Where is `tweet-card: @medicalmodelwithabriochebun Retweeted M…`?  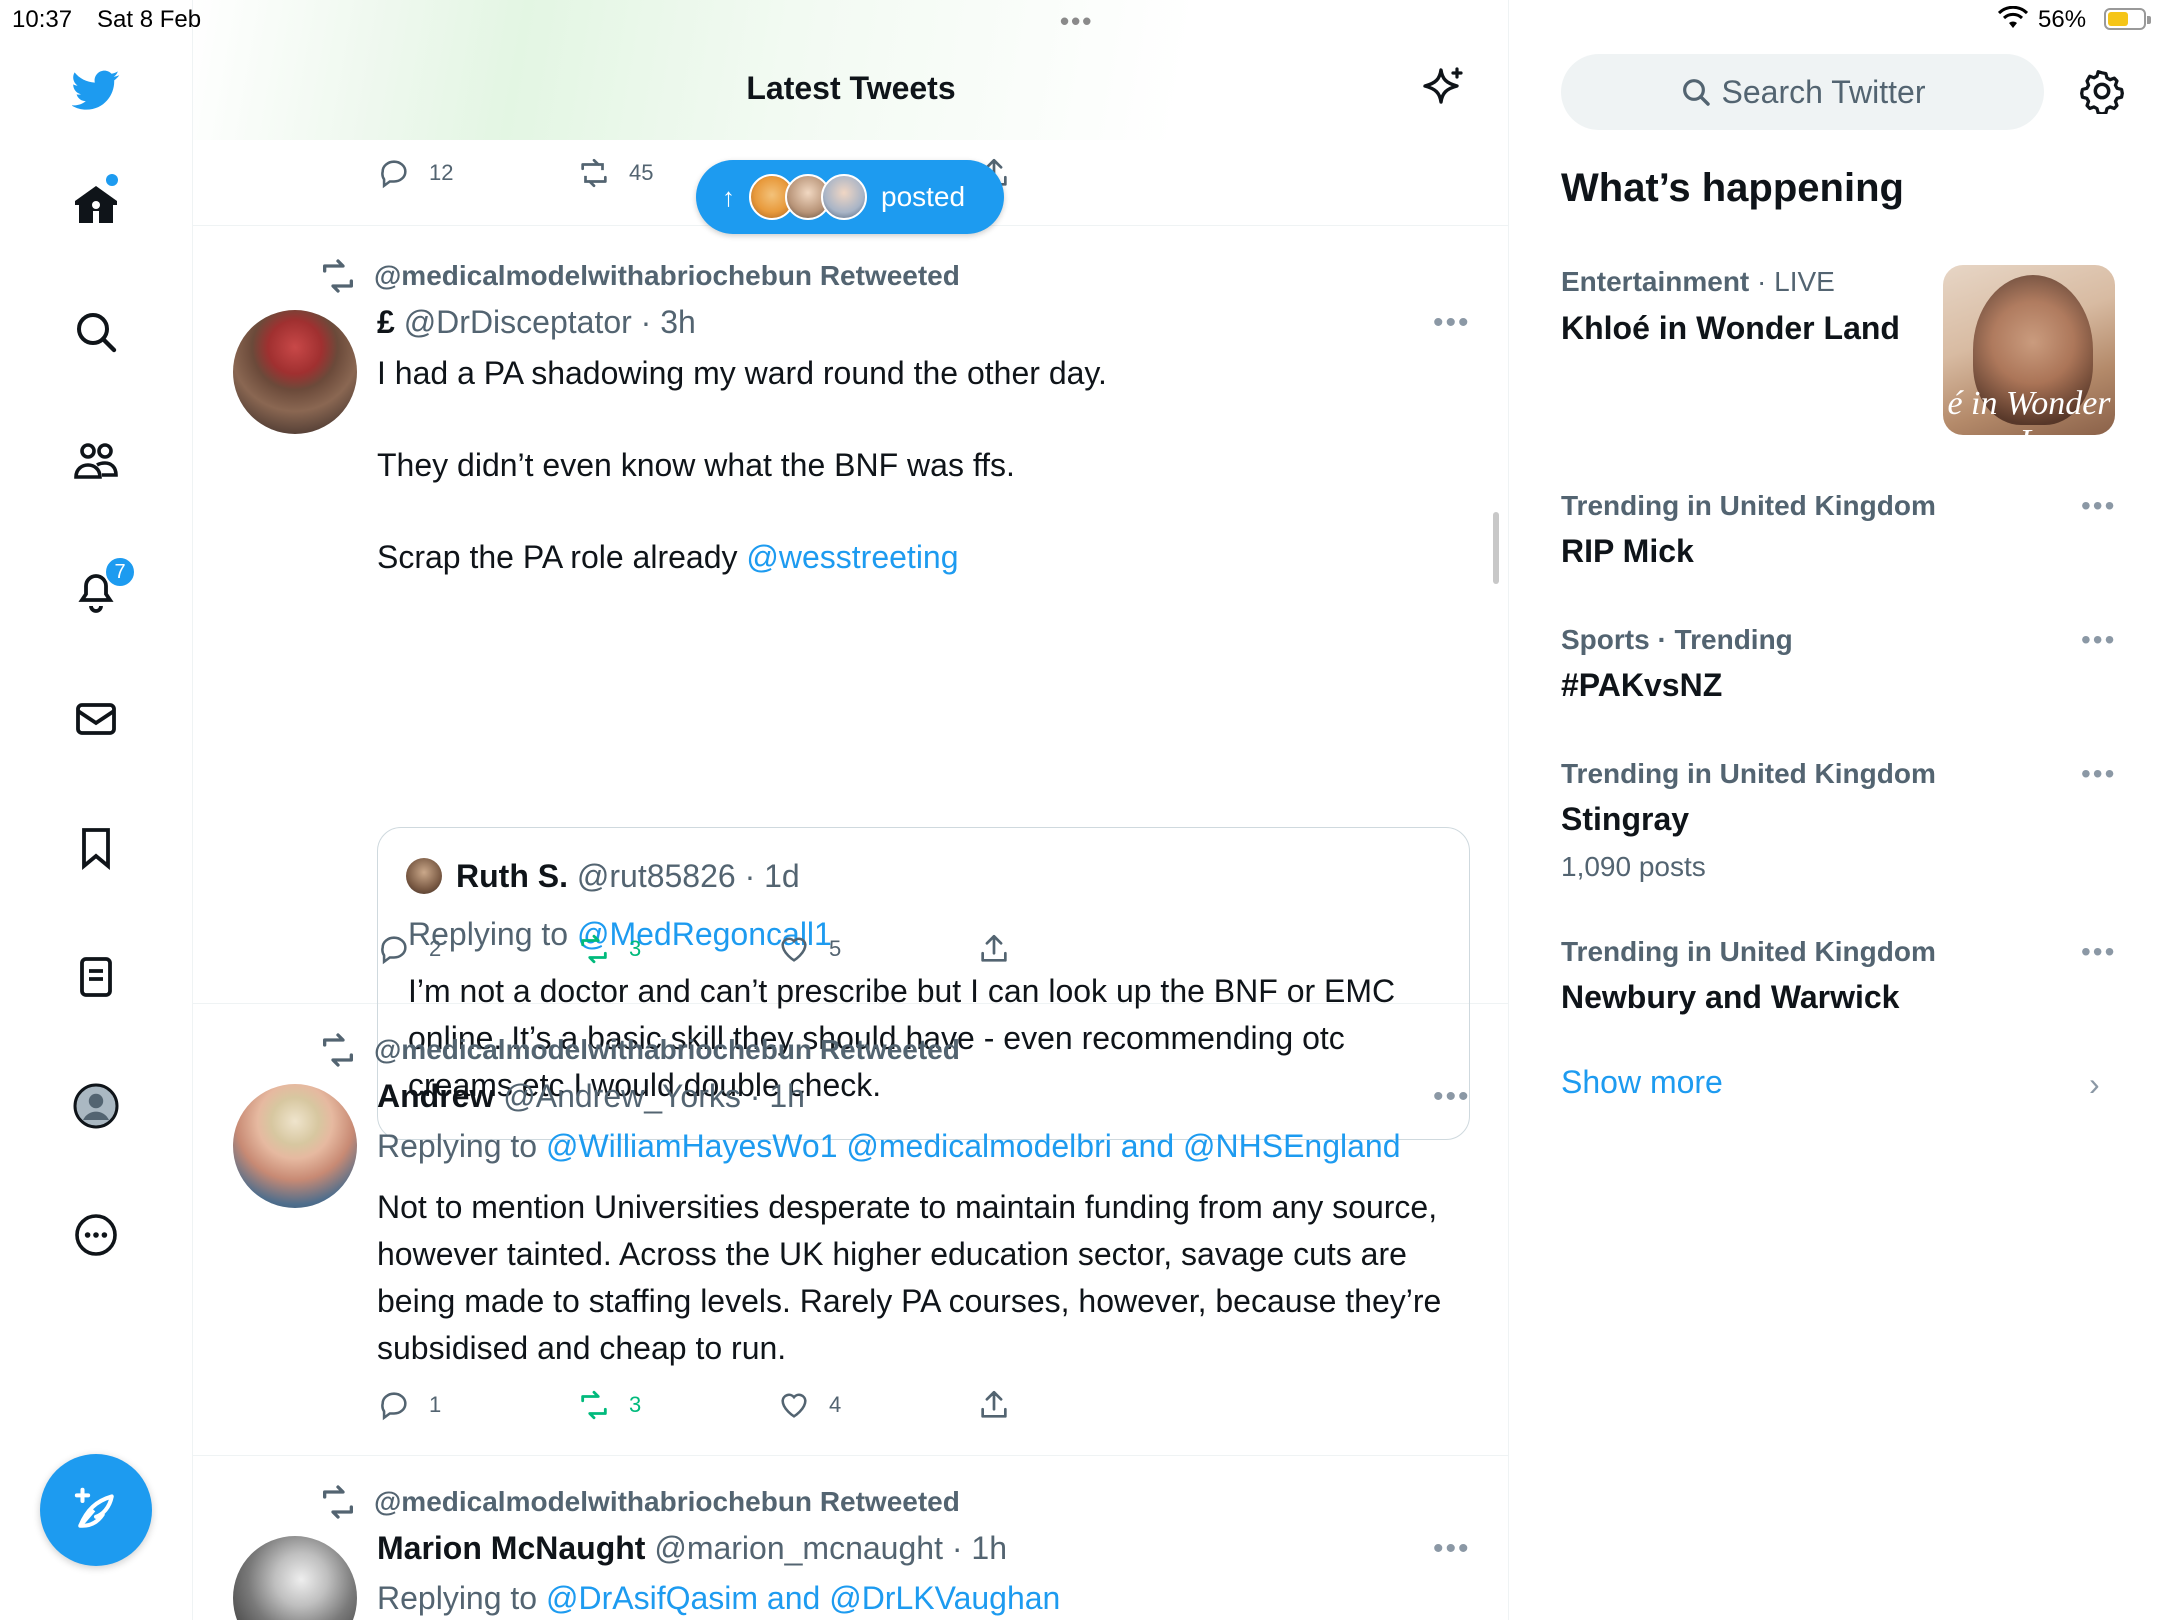 tweet-card: @medicalmodelwithabriochebun Retweeted M… is located at coordinates (850, 1538).